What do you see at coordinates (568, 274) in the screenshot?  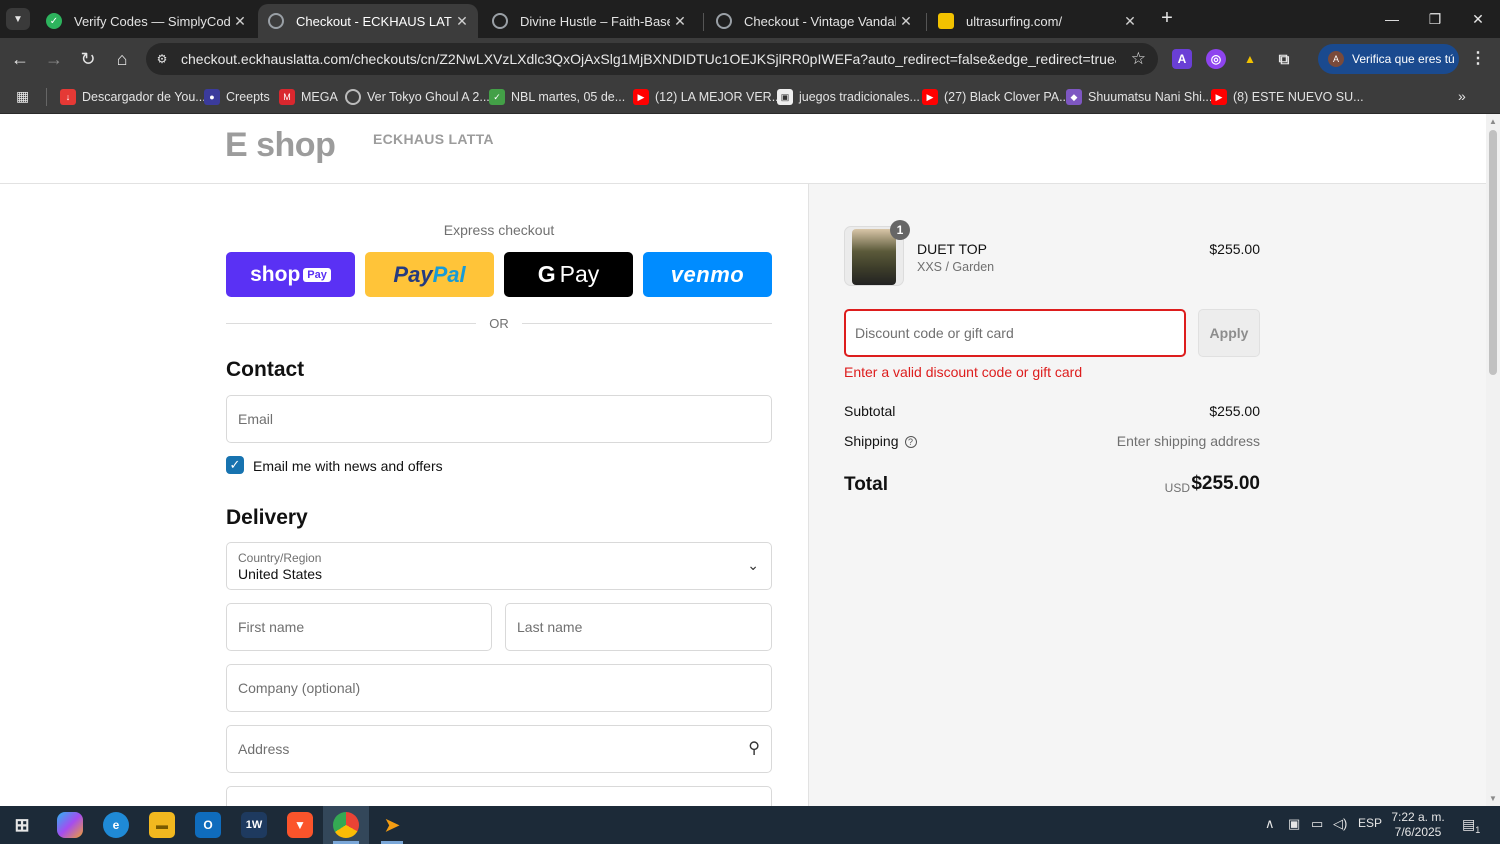 I see `google-pay-button: G Pay` at bounding box center [568, 274].